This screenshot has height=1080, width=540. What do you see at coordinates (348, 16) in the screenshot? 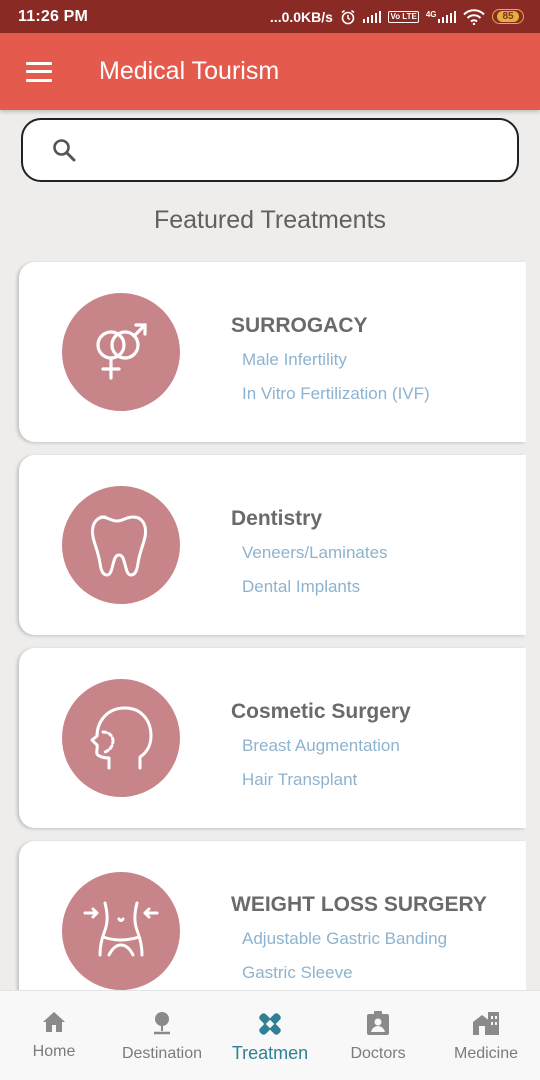
I see `alarm-icon` at bounding box center [348, 16].